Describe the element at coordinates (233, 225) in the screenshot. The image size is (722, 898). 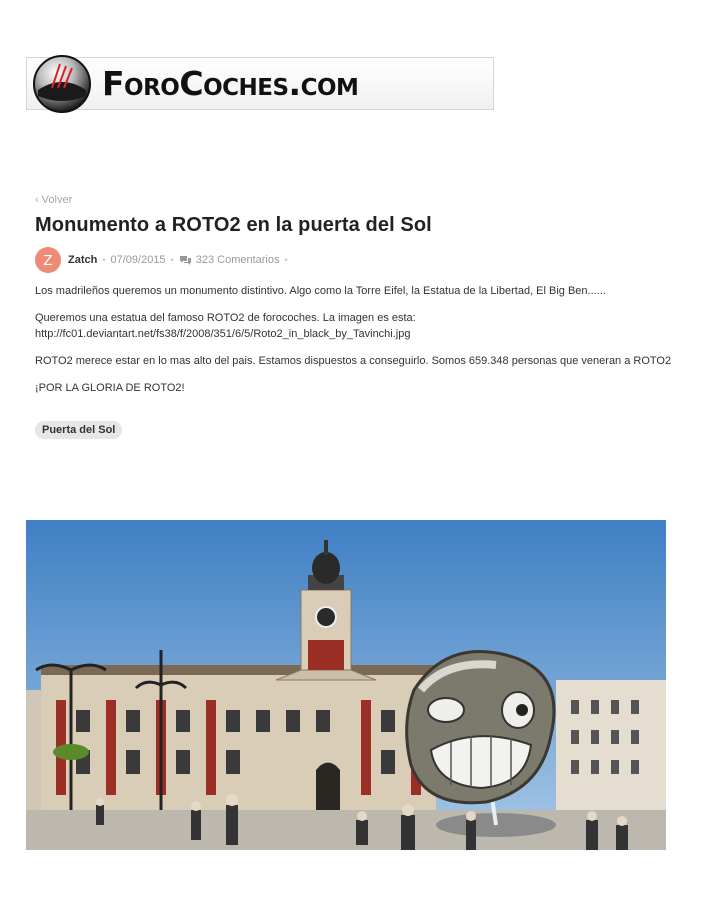
I see `article-title: Monumento a ROTO2 en la puerta del Sol` at that location.